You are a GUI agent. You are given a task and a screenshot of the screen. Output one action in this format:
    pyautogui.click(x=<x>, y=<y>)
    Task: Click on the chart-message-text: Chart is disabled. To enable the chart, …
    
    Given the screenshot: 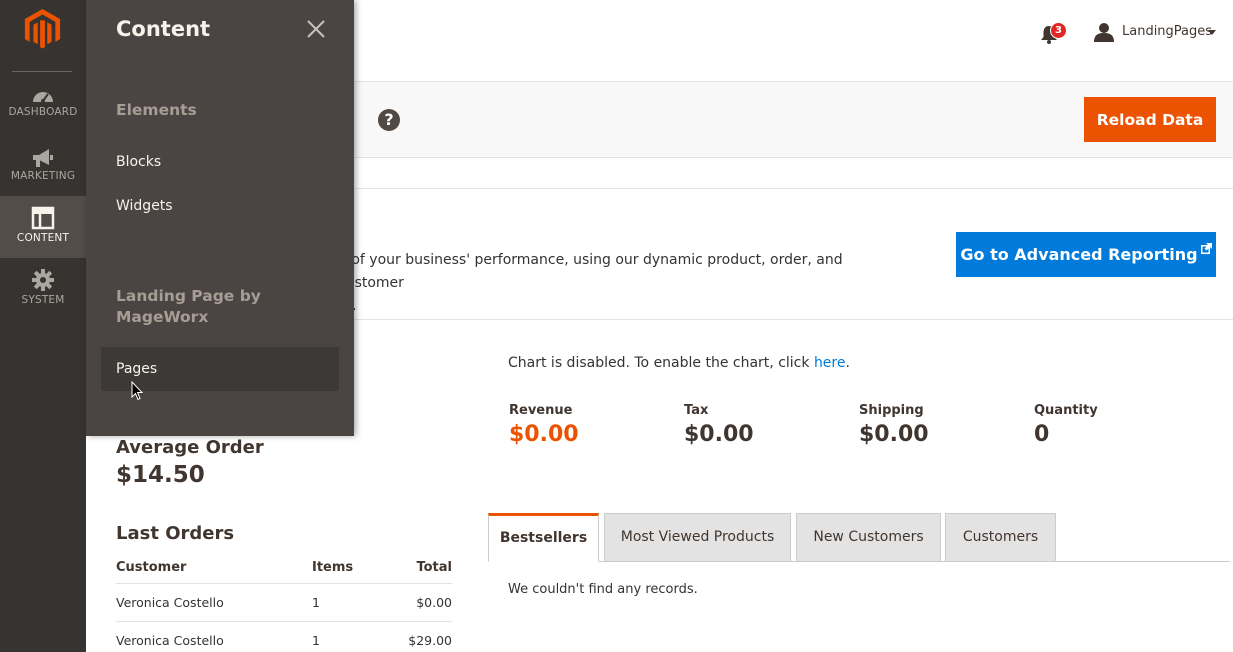 What is the action you would take?
    pyautogui.click(x=661, y=363)
    